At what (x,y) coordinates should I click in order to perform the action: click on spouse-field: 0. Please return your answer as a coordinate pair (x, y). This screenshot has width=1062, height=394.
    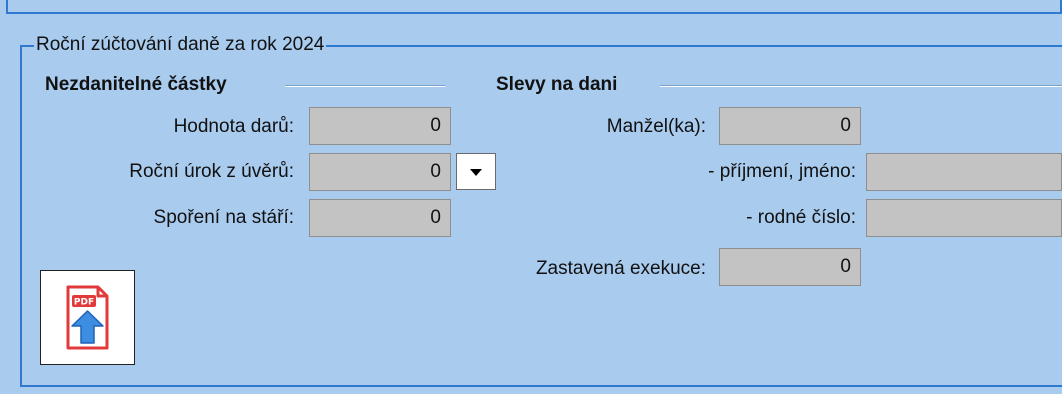
    Looking at the image, I should click on (790, 126).